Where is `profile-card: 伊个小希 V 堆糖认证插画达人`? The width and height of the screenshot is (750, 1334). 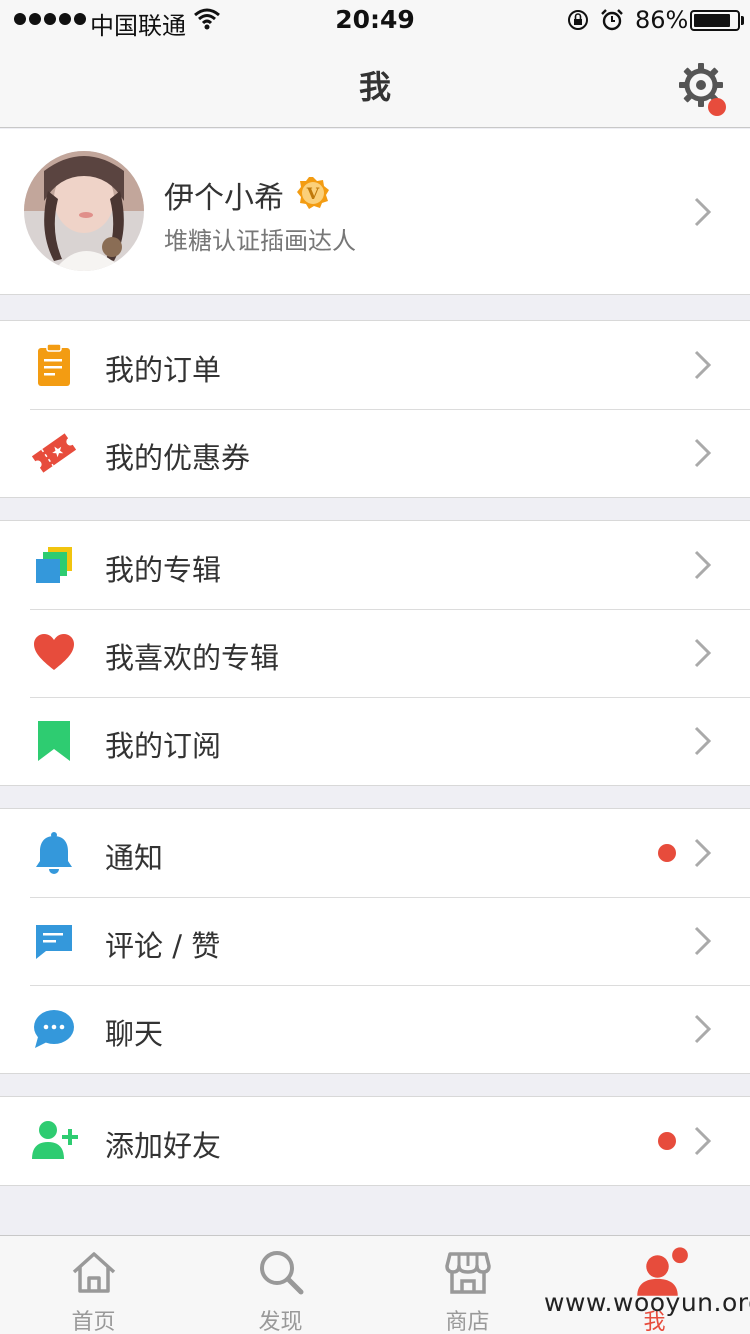
profile-card: 伊个小希 V 堆糖认证插画达人 is located at coordinates (375, 212).